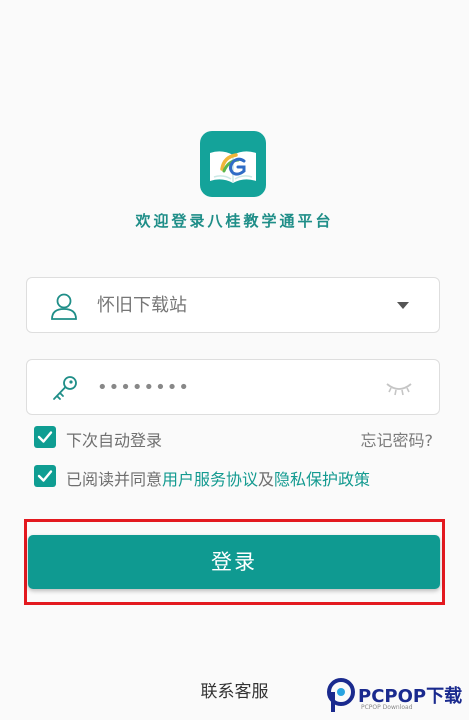 The image size is (469, 720). I want to click on password-value: ••••••••, so click(143, 387).